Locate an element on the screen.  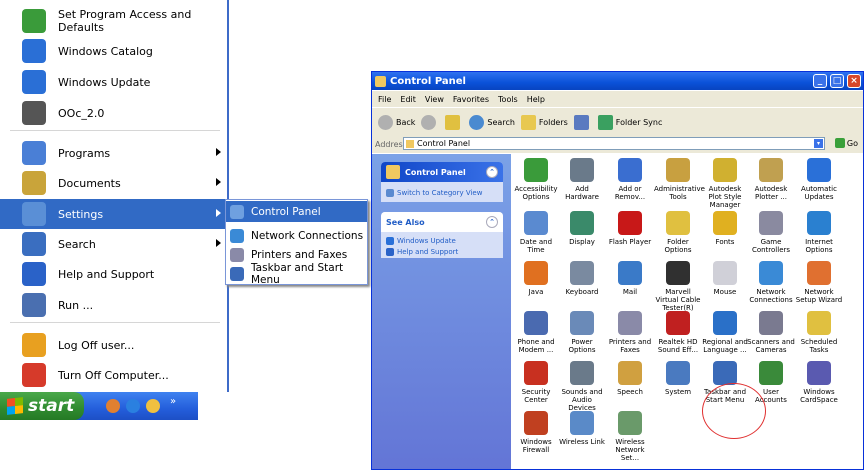
control-panel-header: Control Panel ⌃ is located at coordinates (442, 172).